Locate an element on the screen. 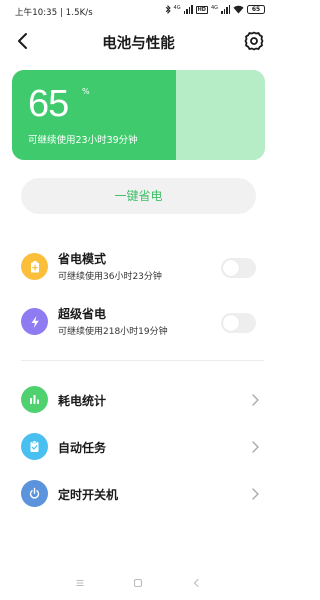 The image size is (320, 600). lightning-icon is located at coordinates (34, 321).